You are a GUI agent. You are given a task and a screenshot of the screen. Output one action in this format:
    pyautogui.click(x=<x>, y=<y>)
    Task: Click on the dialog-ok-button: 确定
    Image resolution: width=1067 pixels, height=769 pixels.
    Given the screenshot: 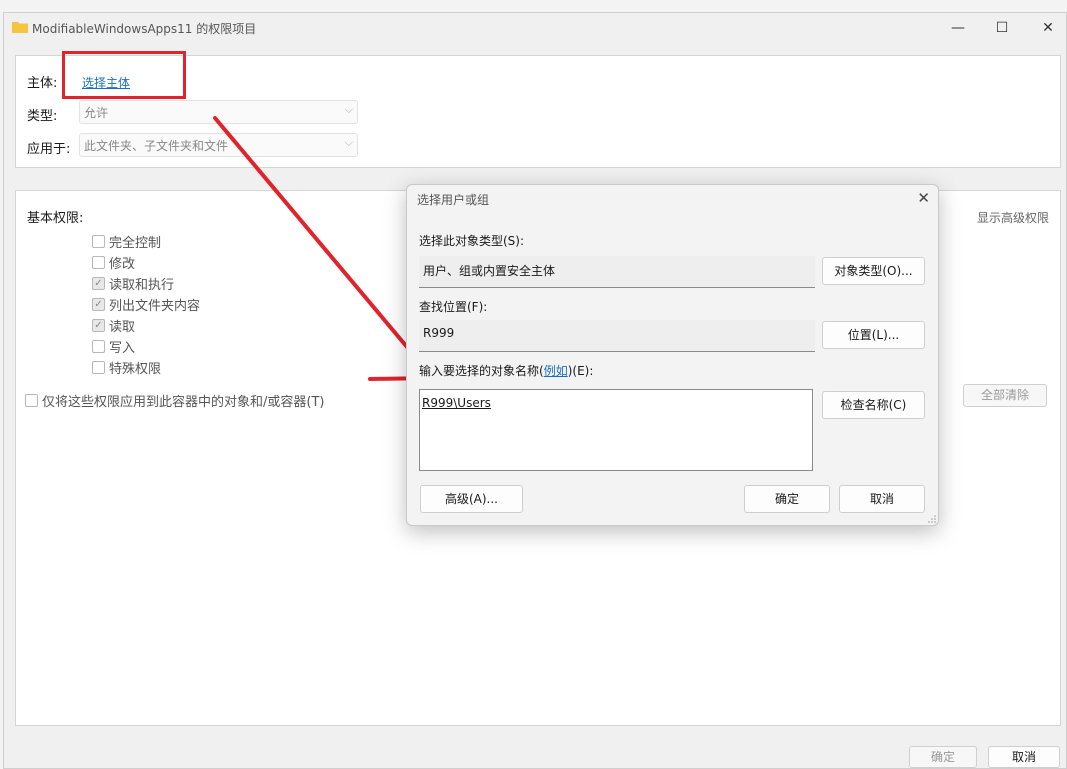 What is the action you would take?
    pyautogui.click(x=787, y=499)
    